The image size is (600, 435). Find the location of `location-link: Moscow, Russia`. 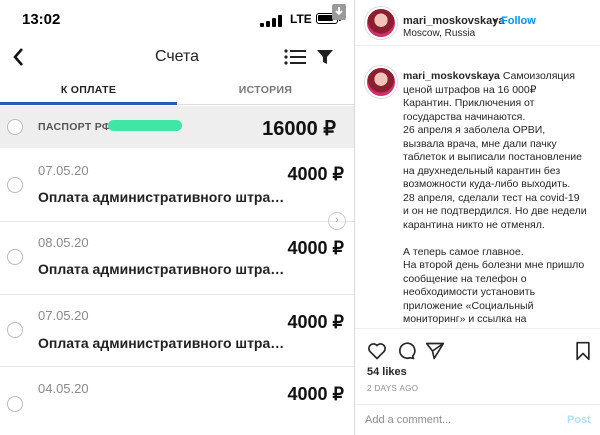

location-link: Moscow, Russia is located at coordinates (439, 33).